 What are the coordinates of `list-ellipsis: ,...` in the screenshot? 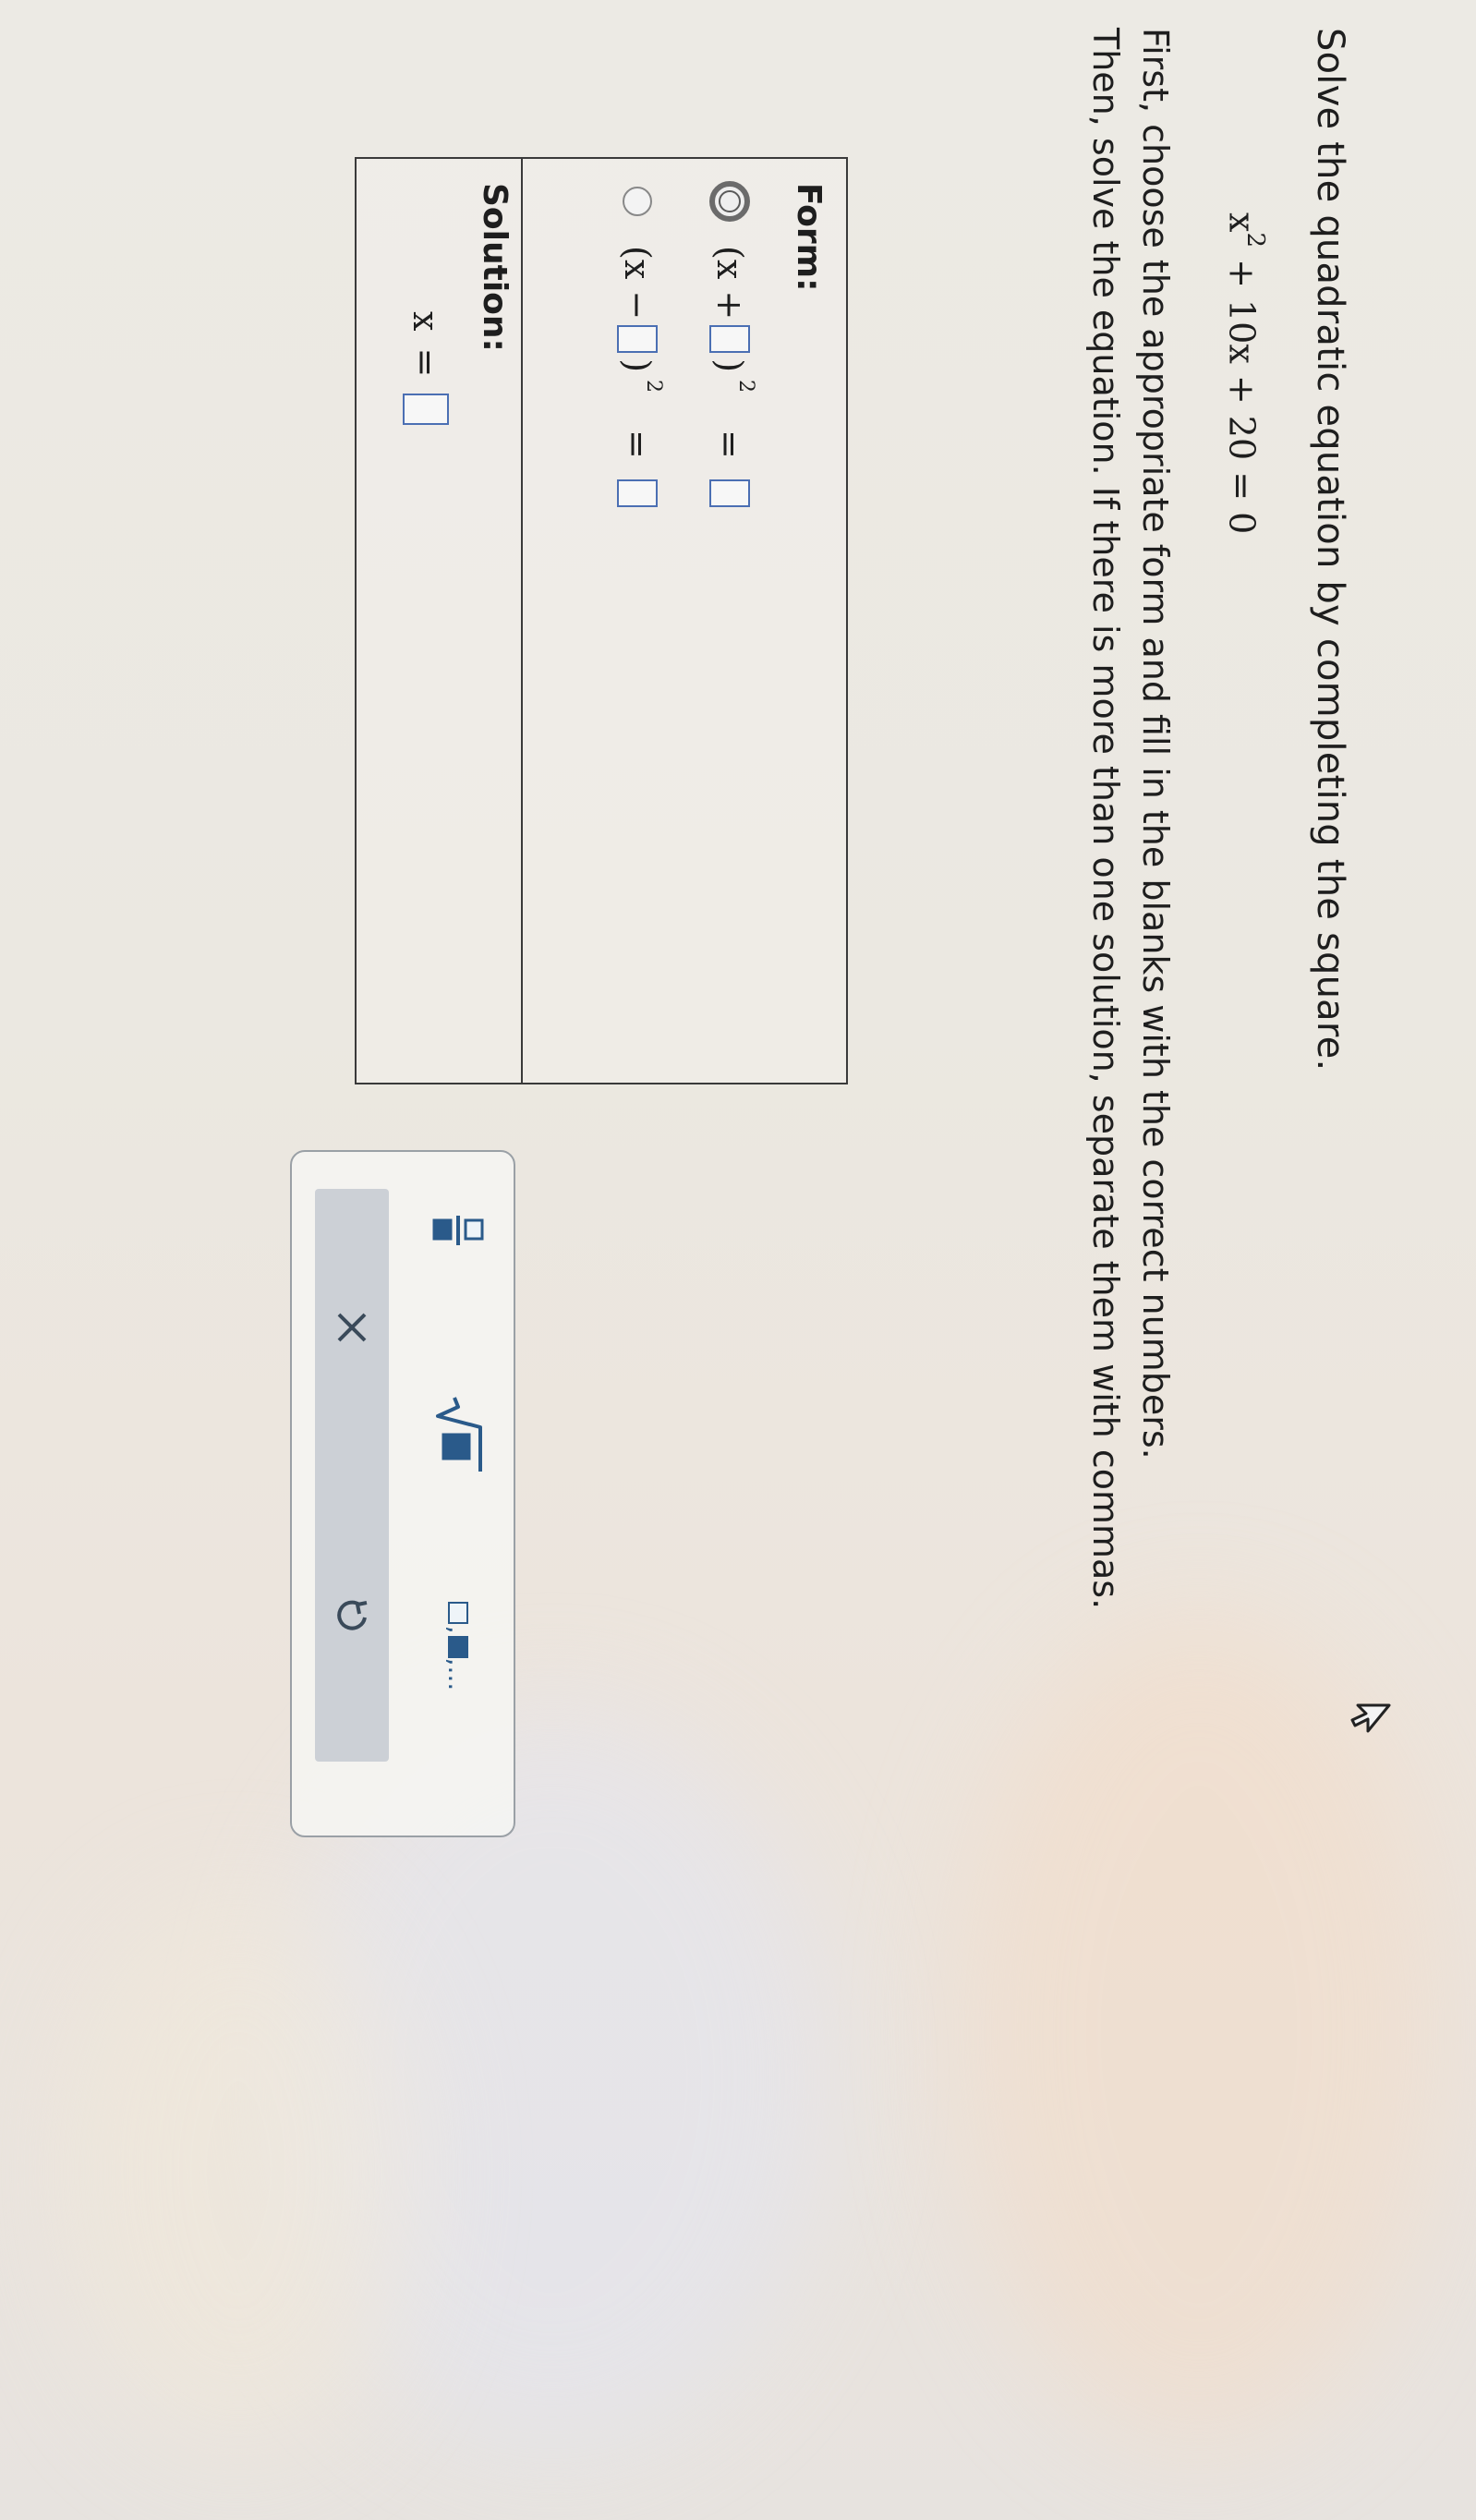 It's located at (458, 1674).